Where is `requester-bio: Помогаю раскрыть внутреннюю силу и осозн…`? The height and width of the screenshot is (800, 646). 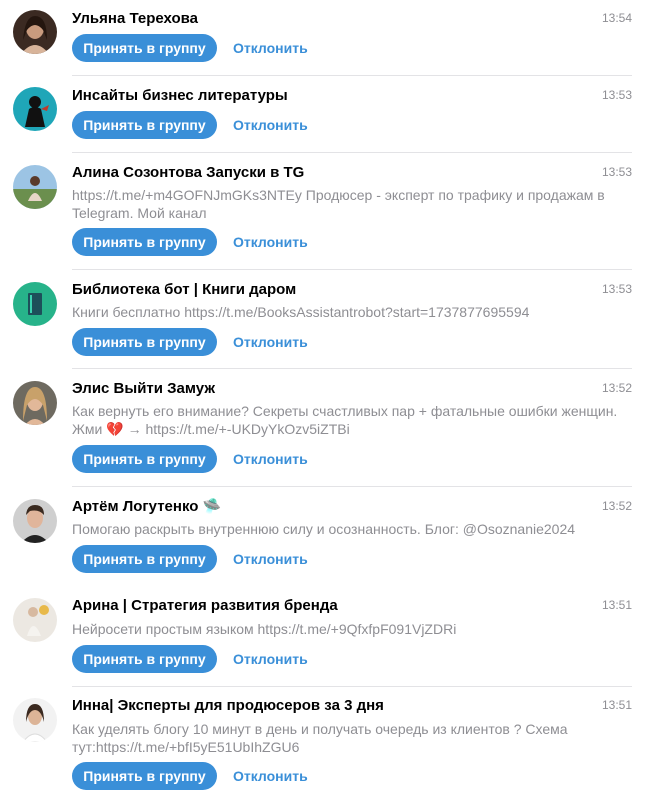
requester-bio: Помогаю раскрыть внутреннюю силу и осозн… is located at coordinates (324, 529).